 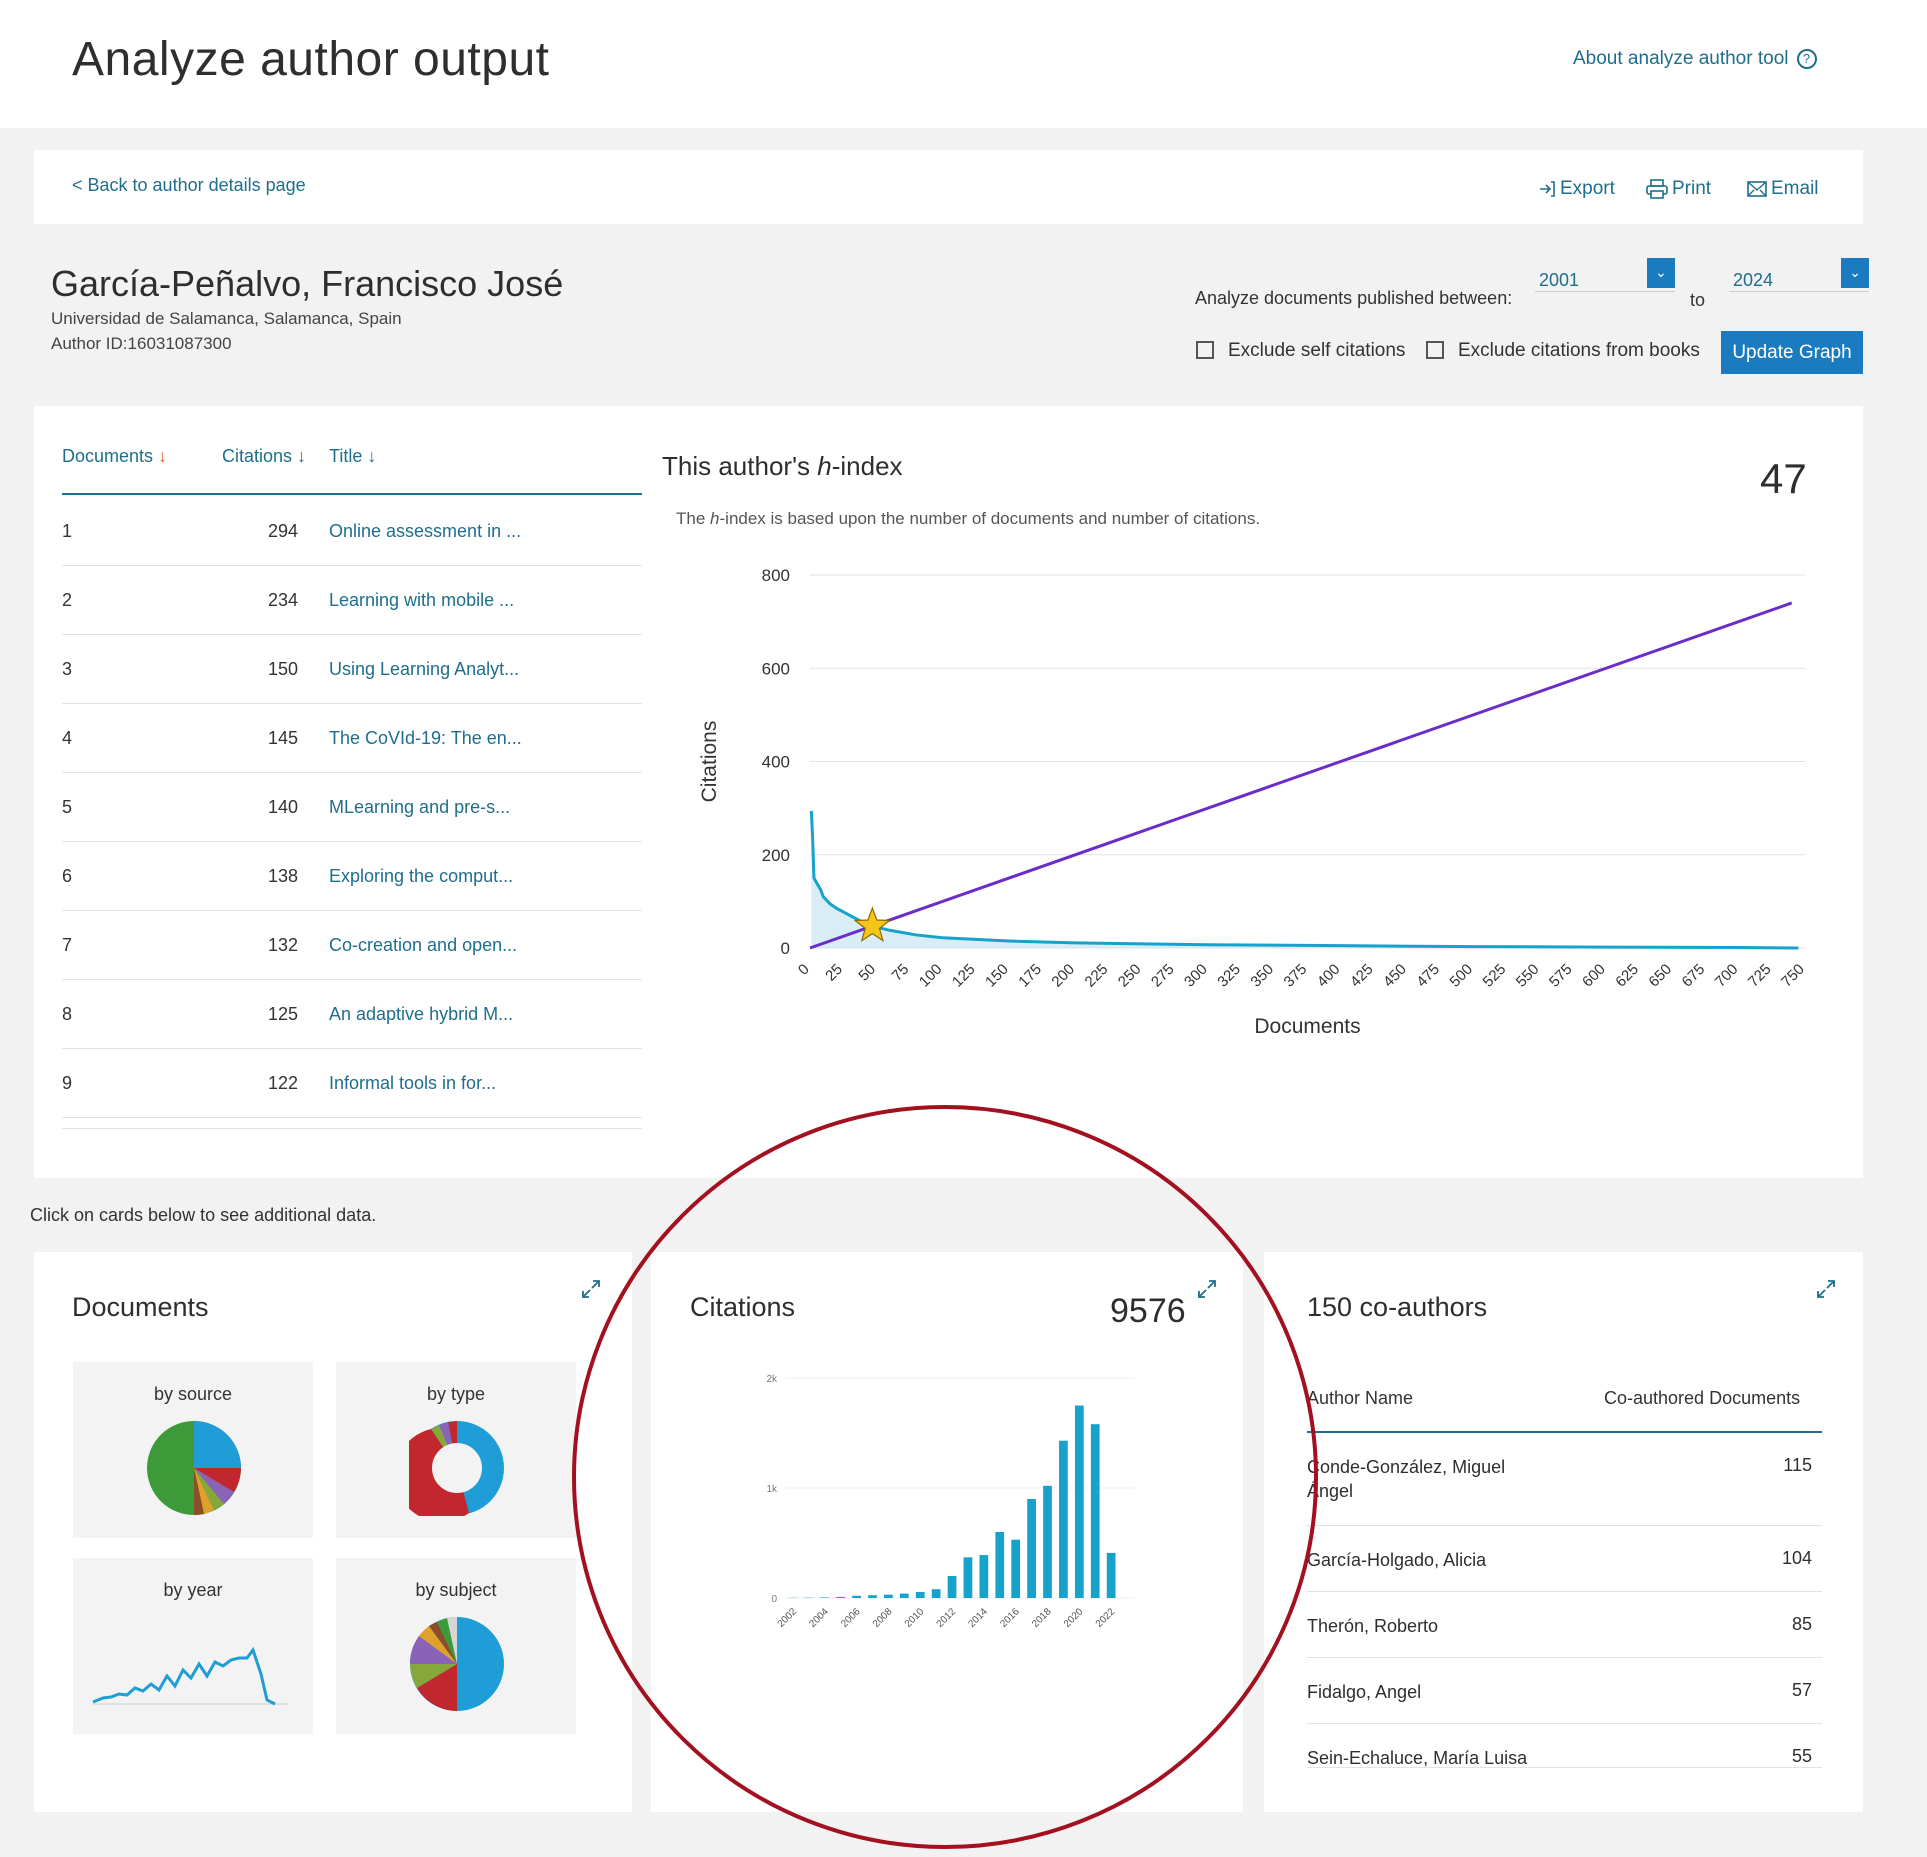 What do you see at coordinates (1681, 58) in the screenshot?
I see `about-tool-label: About analyze author tool` at bounding box center [1681, 58].